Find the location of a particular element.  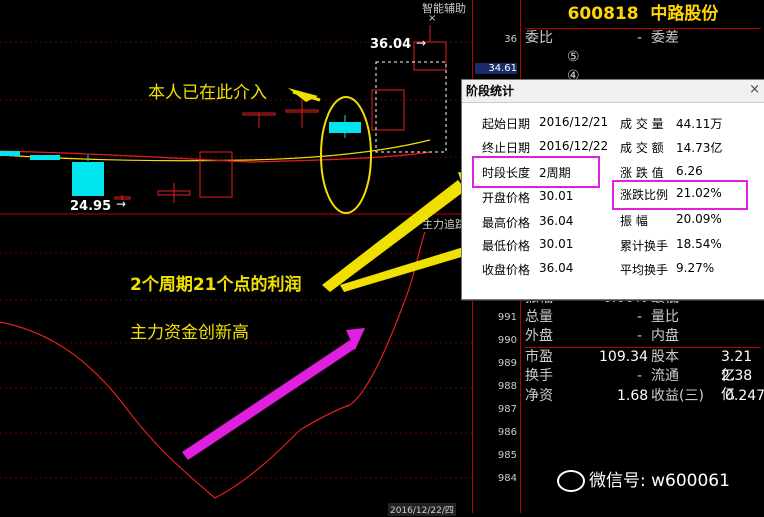

date-footer: 2016/12/22/四 is located at coordinates (422, 509).